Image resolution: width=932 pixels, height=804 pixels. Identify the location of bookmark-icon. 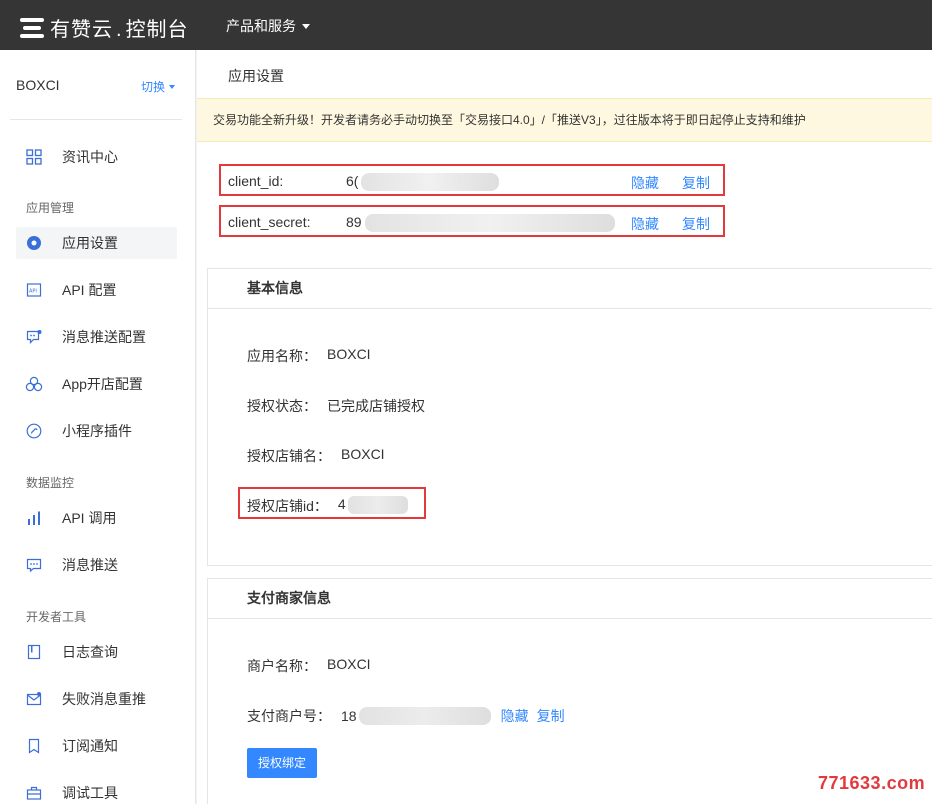
(34, 746).